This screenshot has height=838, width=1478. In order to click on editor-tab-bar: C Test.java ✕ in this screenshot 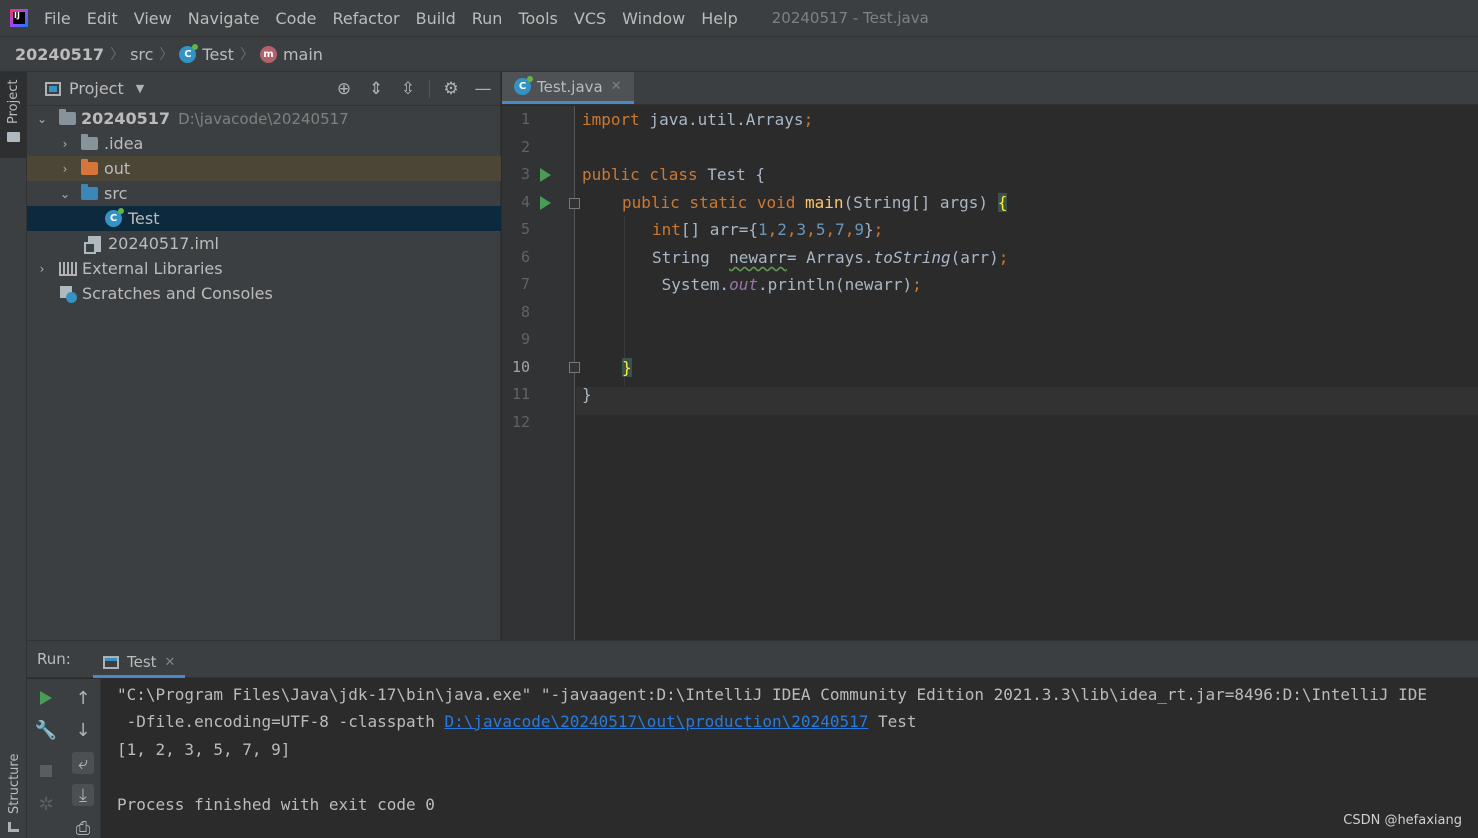, I will do `click(990, 88)`.